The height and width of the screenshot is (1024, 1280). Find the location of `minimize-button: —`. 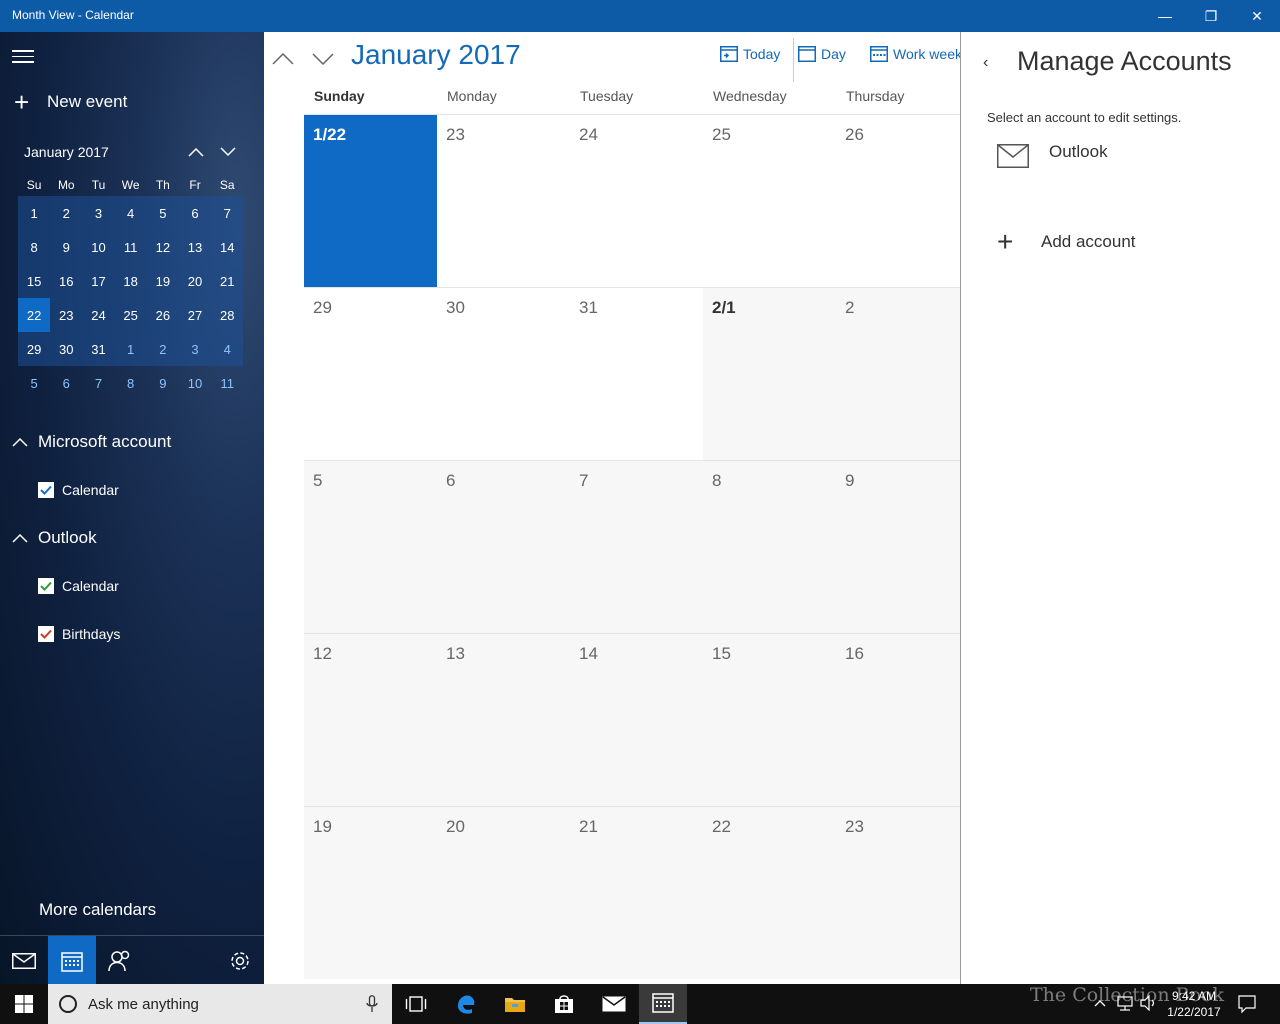

minimize-button: — is located at coordinates (1165, 16).